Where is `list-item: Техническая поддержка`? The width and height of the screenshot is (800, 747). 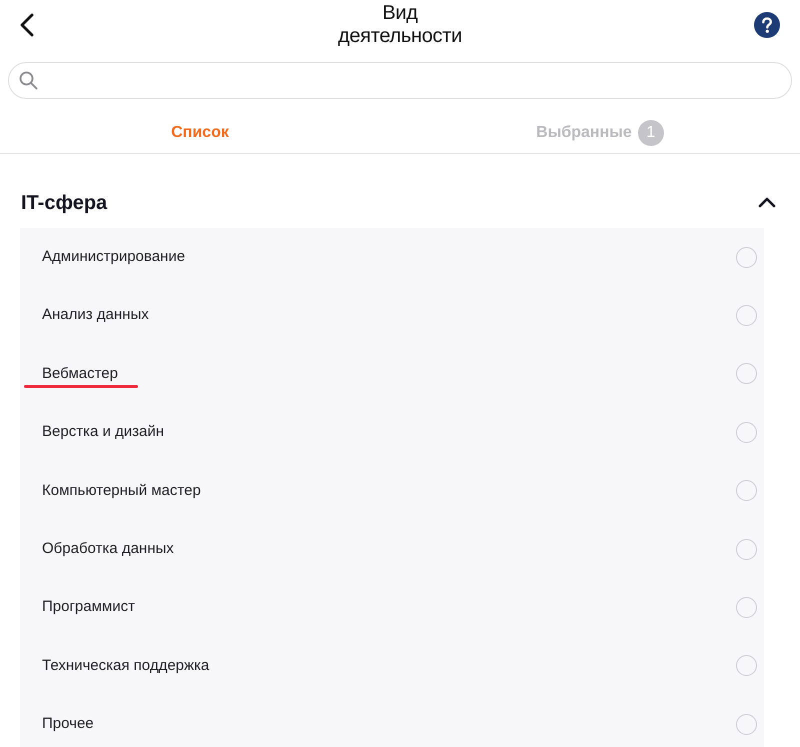
list-item: Техническая поддержка is located at coordinates (392, 666).